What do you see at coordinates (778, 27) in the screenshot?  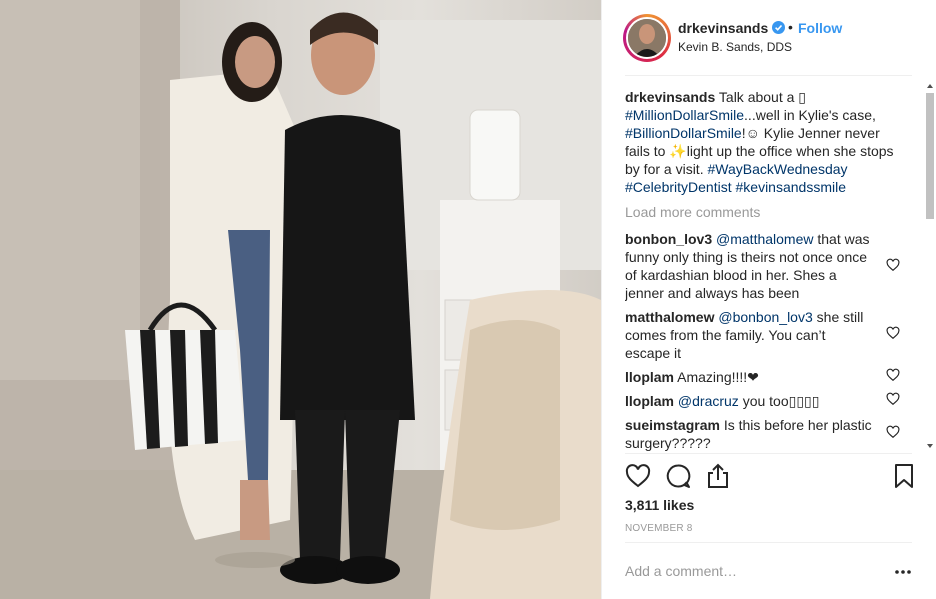 I see `verified-badge-icon` at bounding box center [778, 27].